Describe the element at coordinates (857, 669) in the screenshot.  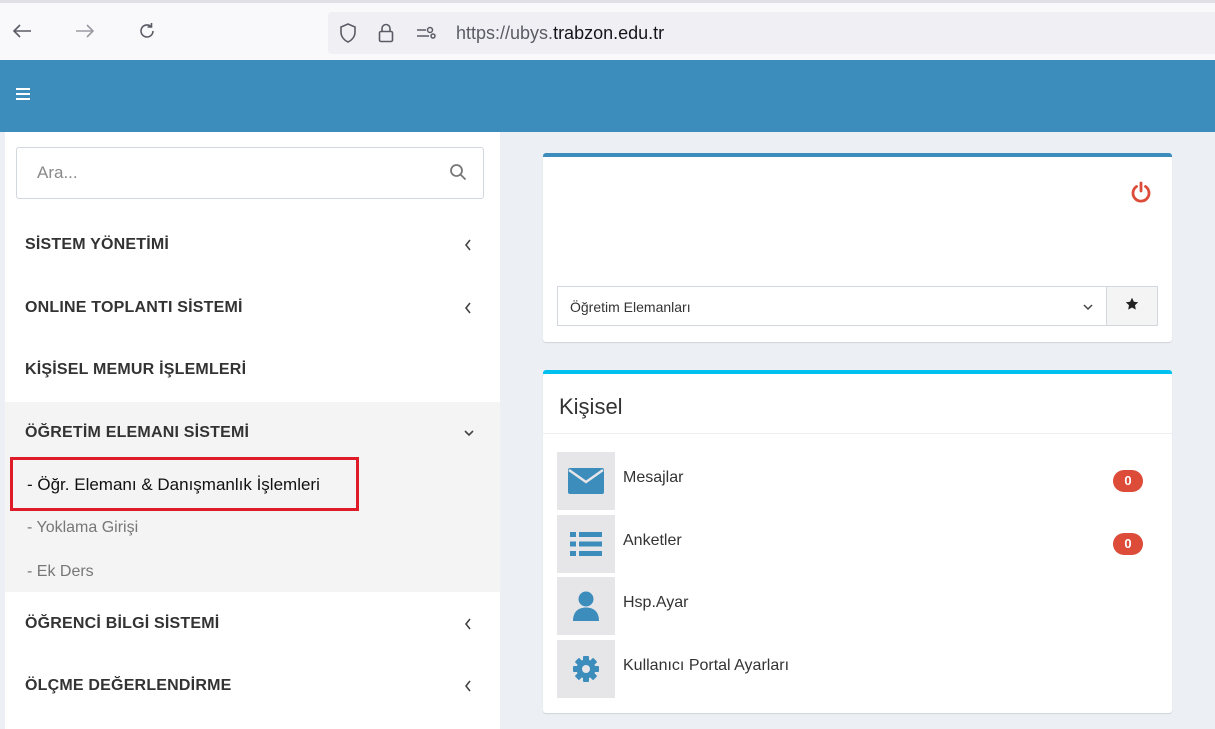
I see `personal-item-portal-ayarlari: Kullanıcı Portal Ayarları` at that location.